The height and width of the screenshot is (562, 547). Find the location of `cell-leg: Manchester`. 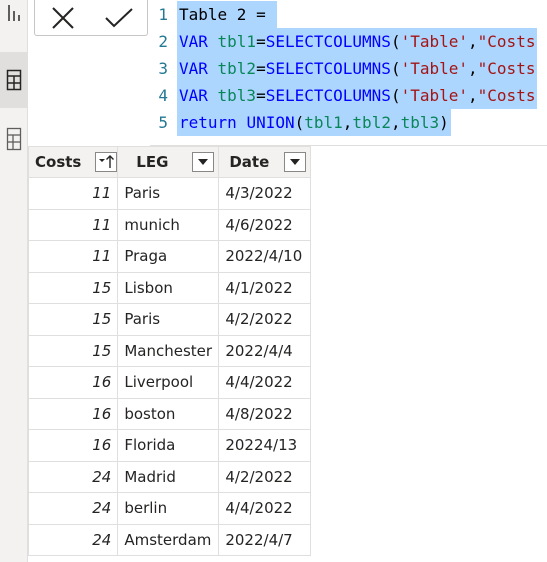

cell-leg: Manchester is located at coordinates (168, 350).